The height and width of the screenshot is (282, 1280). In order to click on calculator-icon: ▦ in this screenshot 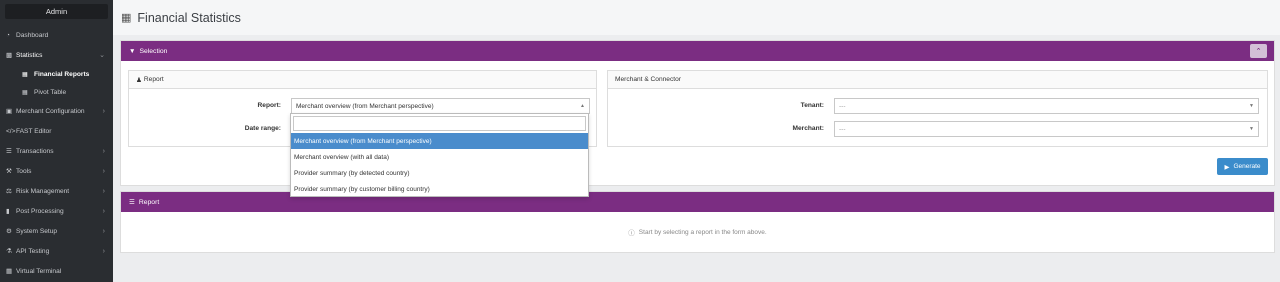, I will do `click(9, 271)`.